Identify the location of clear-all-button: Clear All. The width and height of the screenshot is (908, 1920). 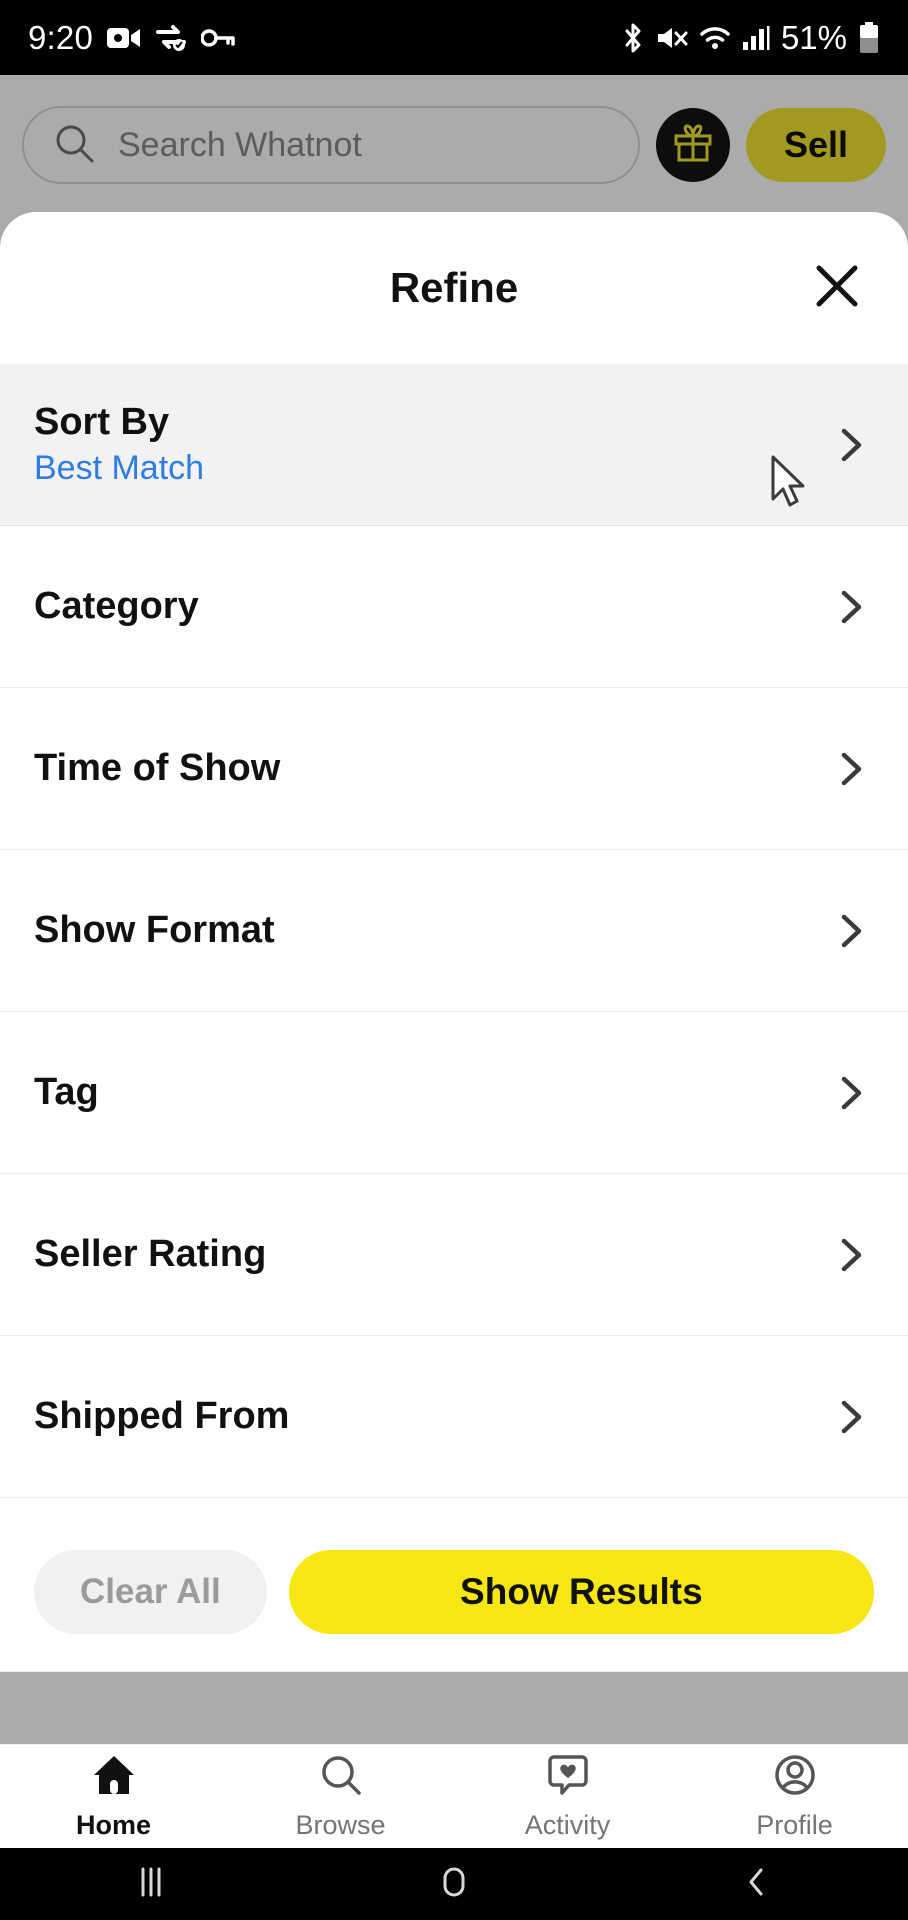
(150, 1591).